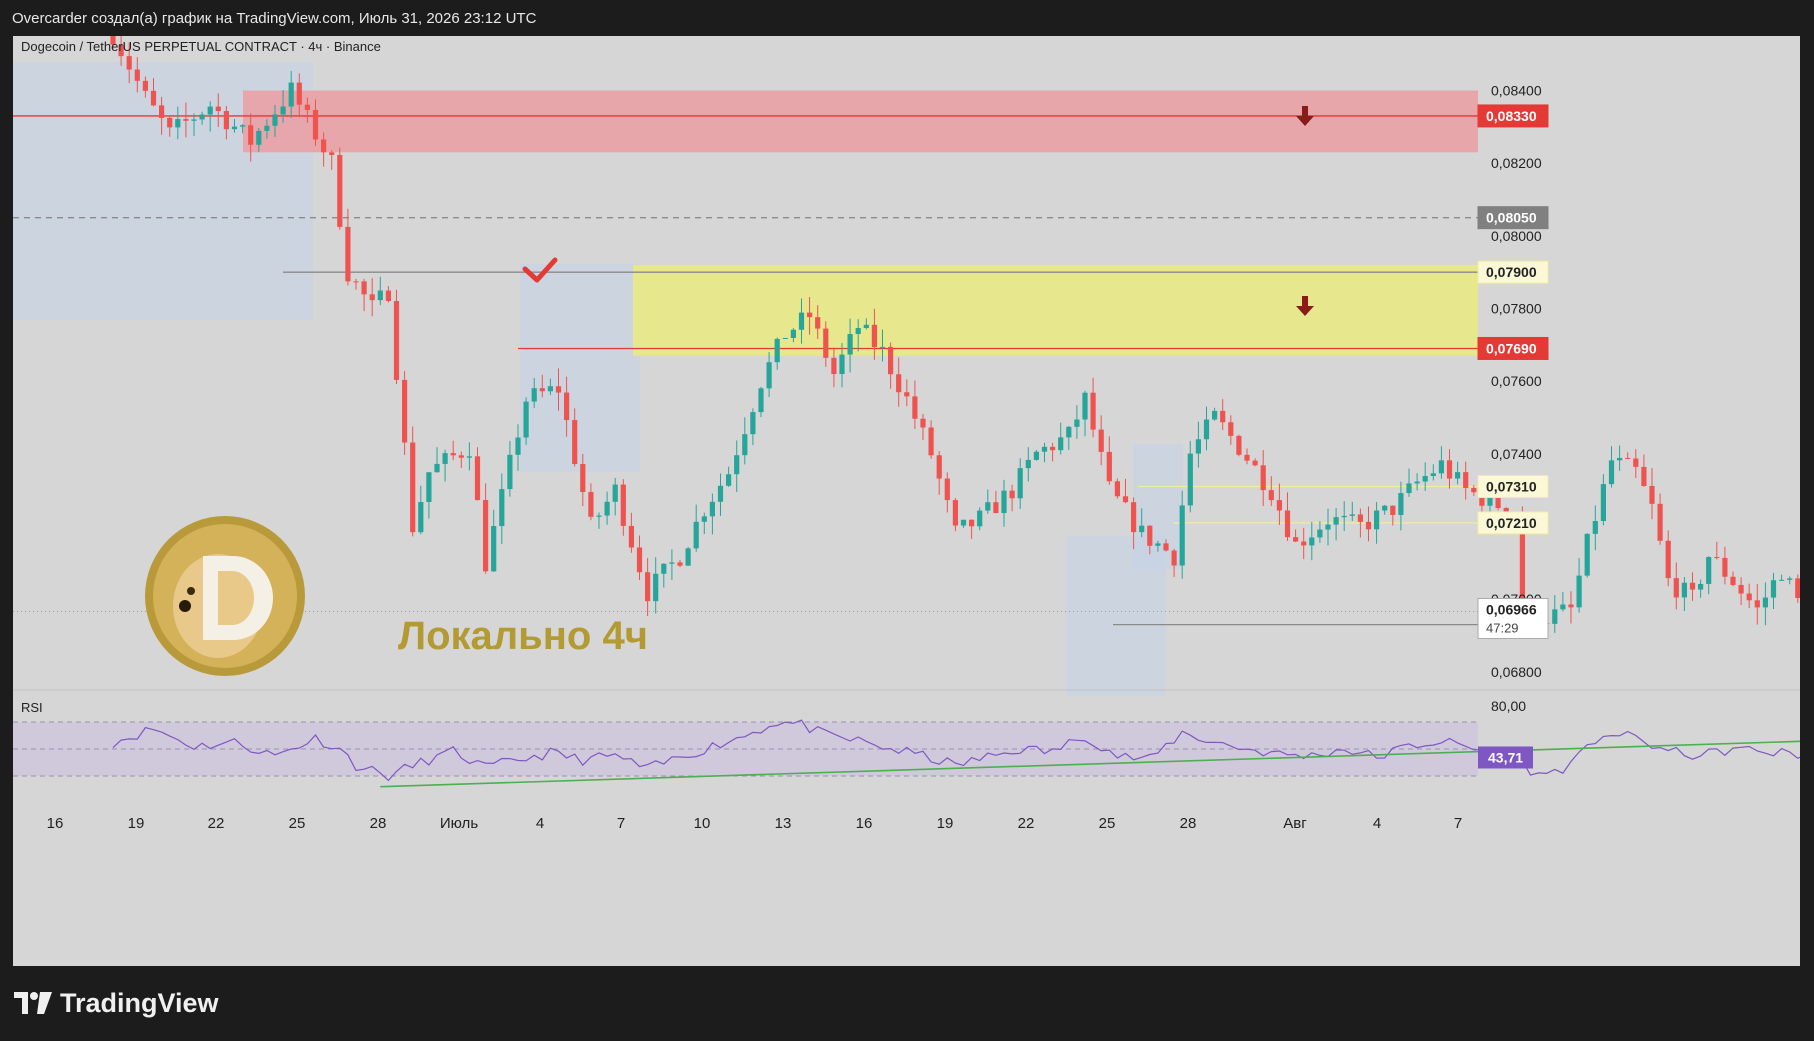  Describe the element at coordinates (1511, 348) in the screenshot. I see `price-tag-label: 0,07690` at that location.